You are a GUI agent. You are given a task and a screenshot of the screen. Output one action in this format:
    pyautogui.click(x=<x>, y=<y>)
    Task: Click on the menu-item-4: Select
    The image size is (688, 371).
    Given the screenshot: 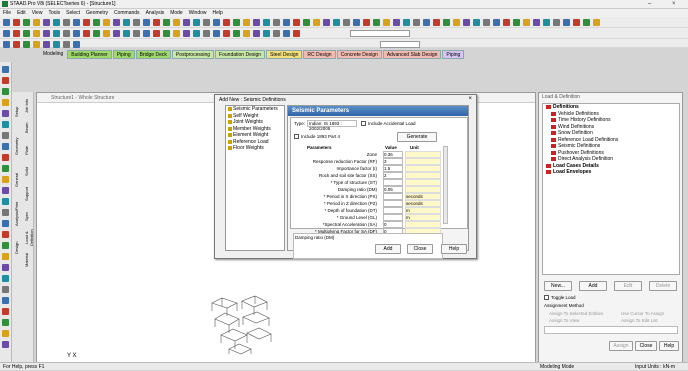 What is the action you would take?
    pyautogui.click(x=73, y=13)
    